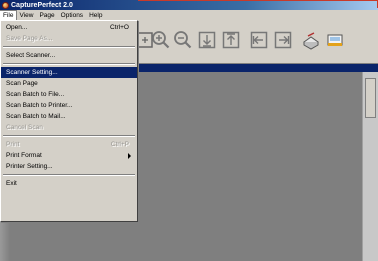 This screenshot has height=261, width=378. I want to click on menu-item-shortcut: Ctrl+O, so click(119, 27).